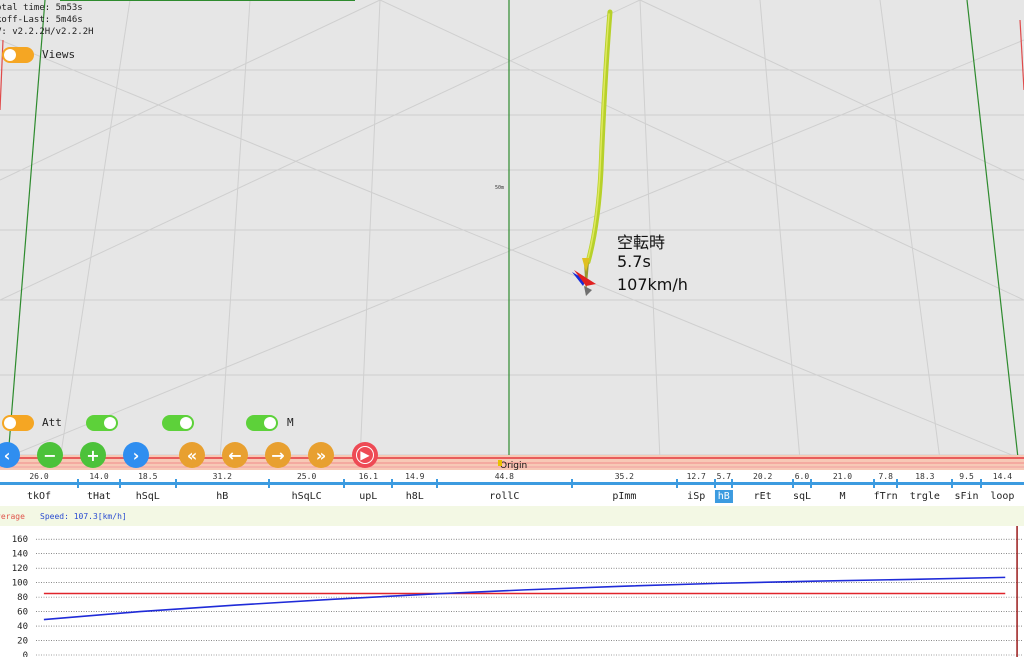 This screenshot has width=1024, height=657. What do you see at coordinates (842, 476) in the screenshot?
I see `segment-duration: 21.0` at bounding box center [842, 476].